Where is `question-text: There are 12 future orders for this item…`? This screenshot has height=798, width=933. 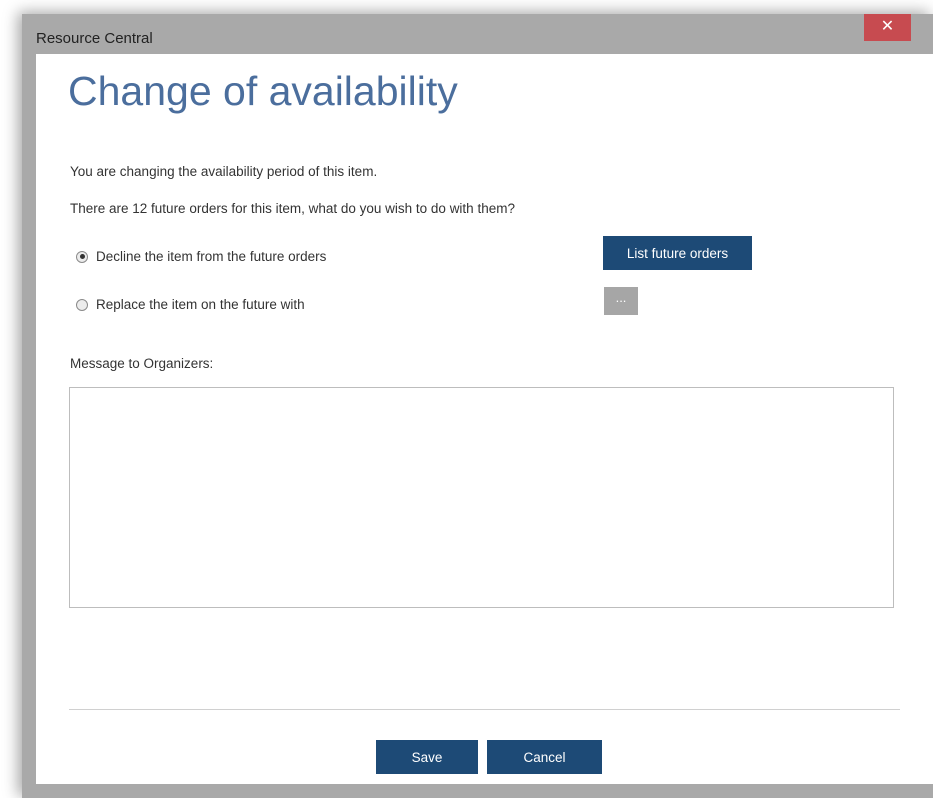 question-text: There are 12 future orders for this item… is located at coordinates (292, 208).